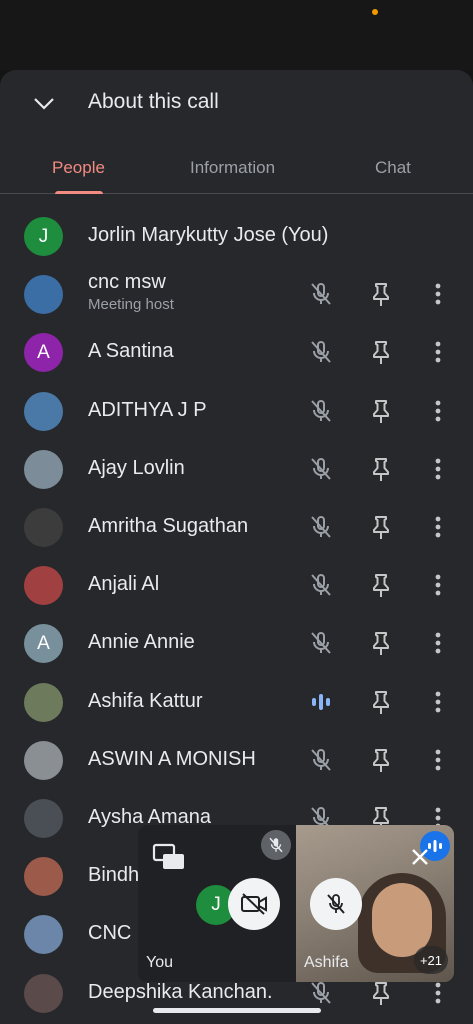 The width and height of the screenshot is (473, 1024). Describe the element at coordinates (336, 904) in the screenshot. I see `remote-mute-button` at that location.